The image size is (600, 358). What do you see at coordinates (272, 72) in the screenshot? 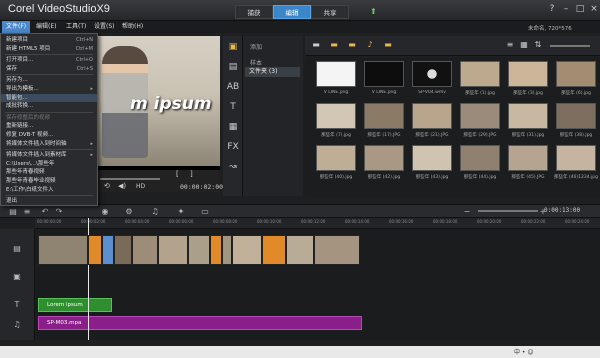
I see `library-folder-item: 文件夹 (3)` at bounding box center [272, 72].